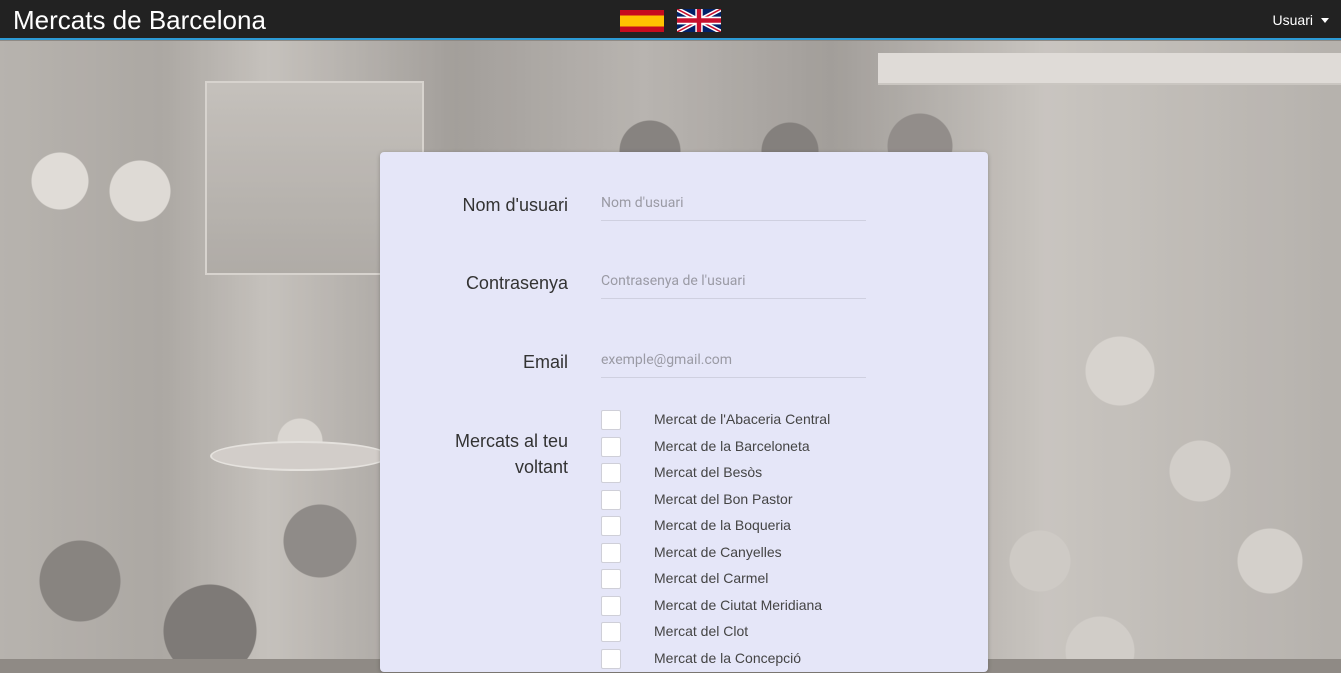 This screenshot has width=1341, height=673. Describe the element at coordinates (722, 525) in the screenshot. I see `market-checkbox-label: Mercat de la Boqueria` at that location.